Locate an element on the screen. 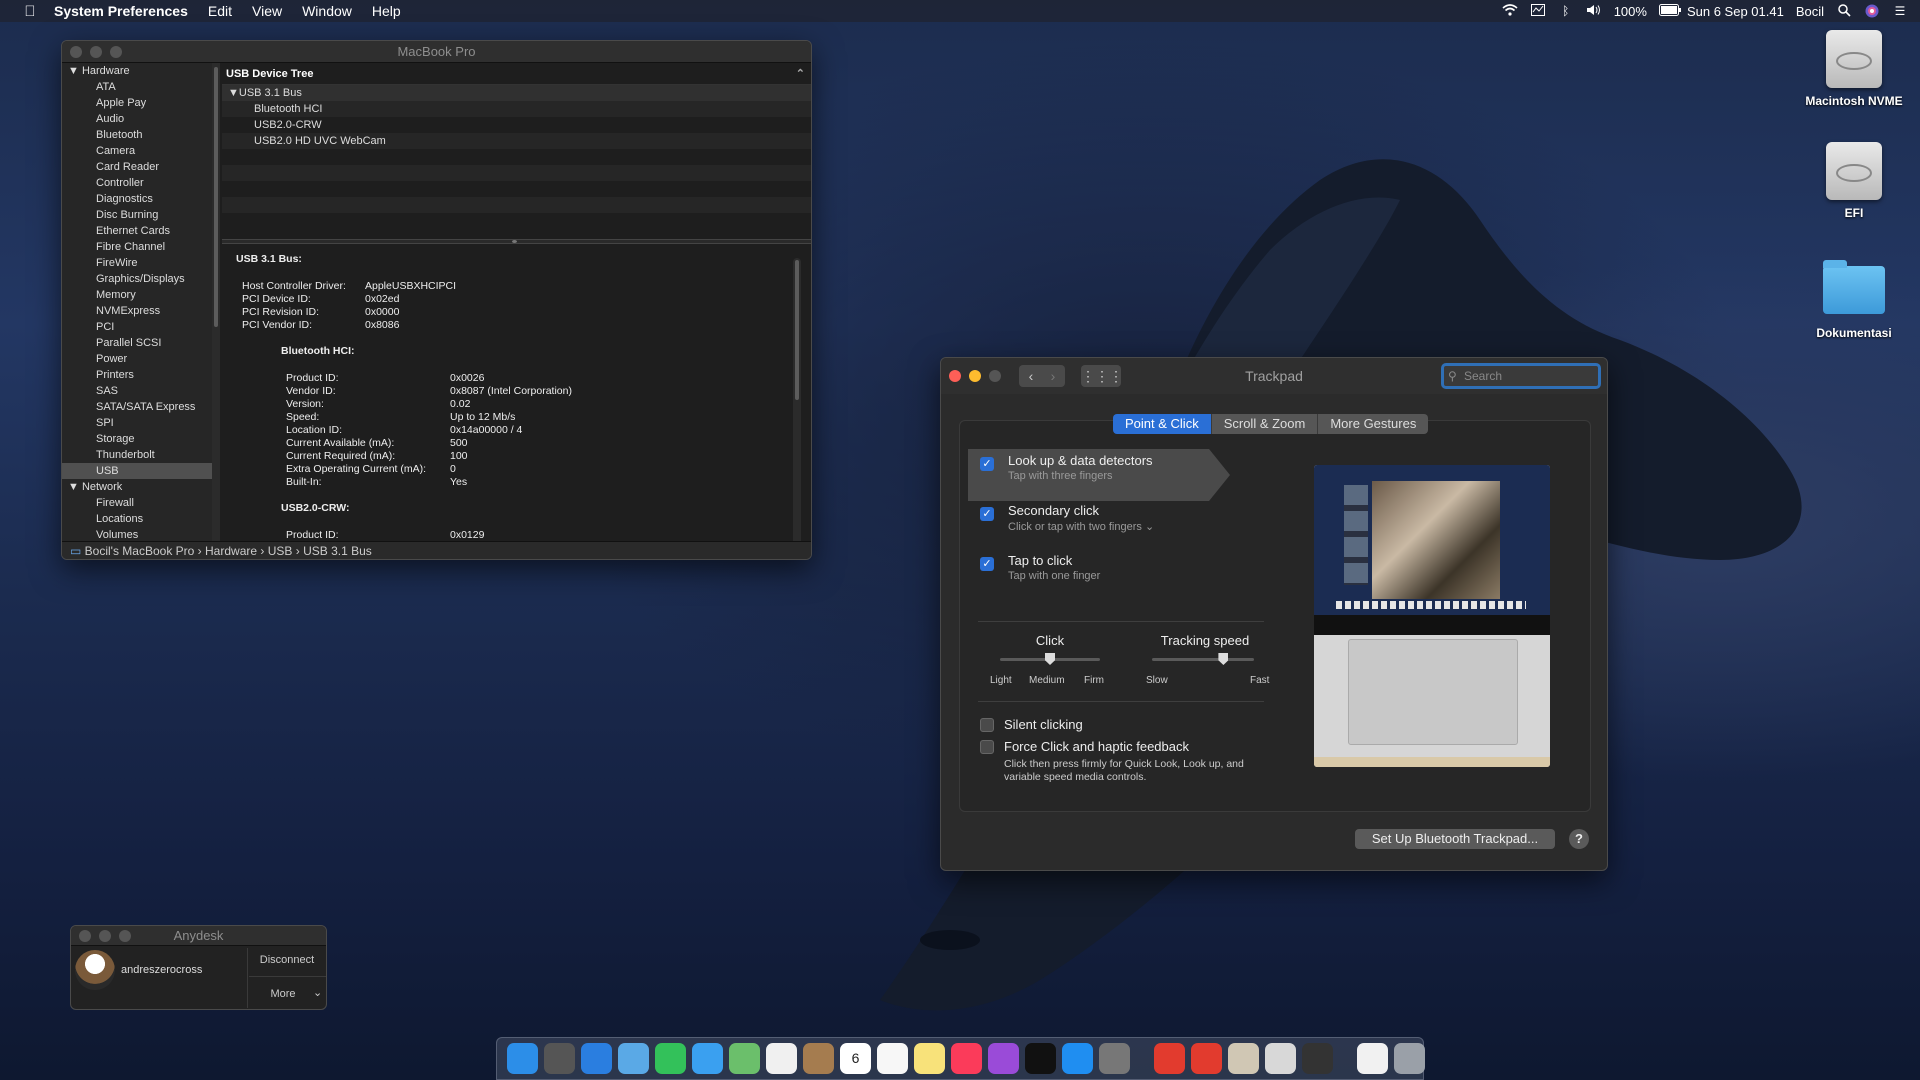 This screenshot has width=1920, height=1080. search-input: ⚲ Search is located at coordinates (1521, 376).